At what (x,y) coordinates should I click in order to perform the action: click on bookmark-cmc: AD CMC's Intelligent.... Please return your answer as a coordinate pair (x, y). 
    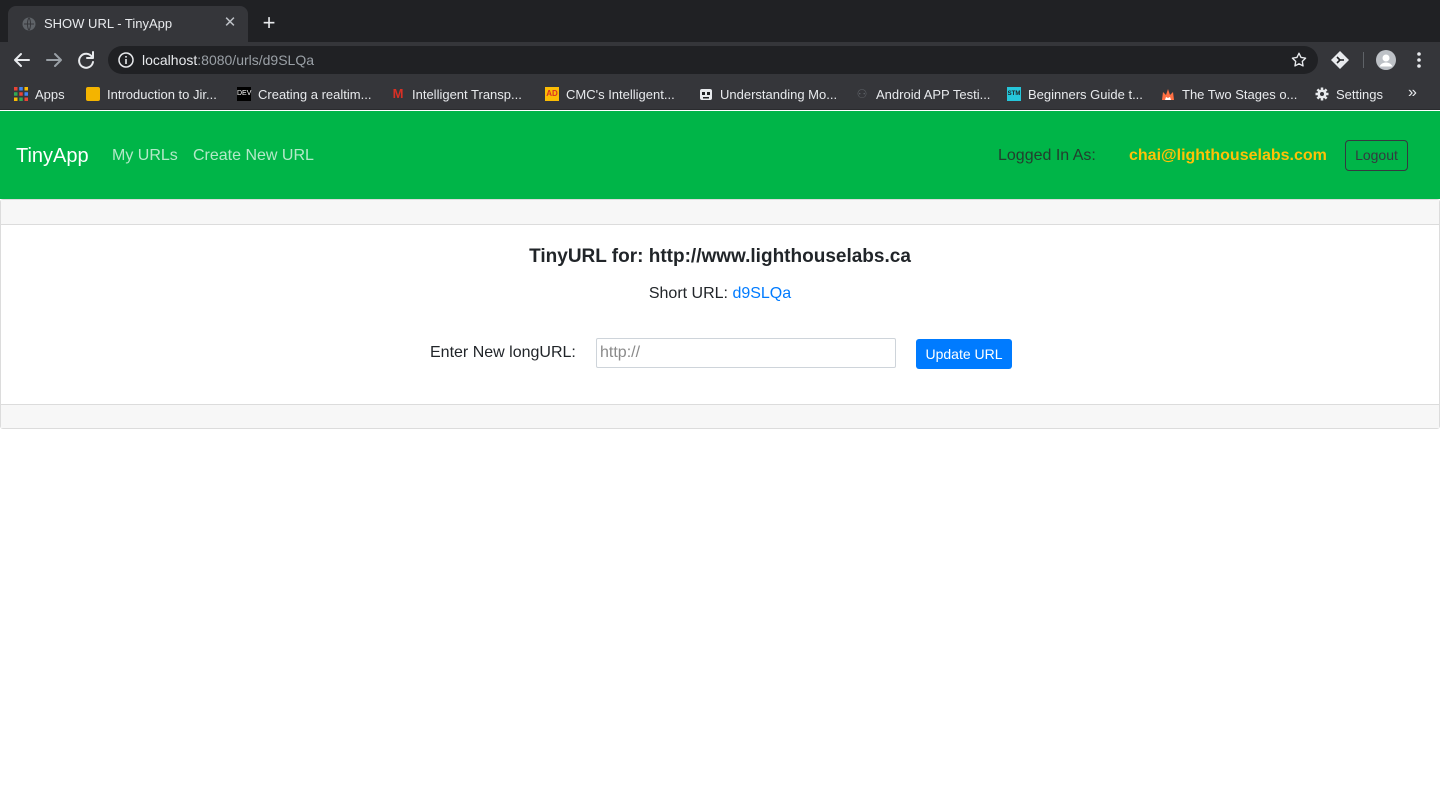
    Looking at the image, I should click on (610, 94).